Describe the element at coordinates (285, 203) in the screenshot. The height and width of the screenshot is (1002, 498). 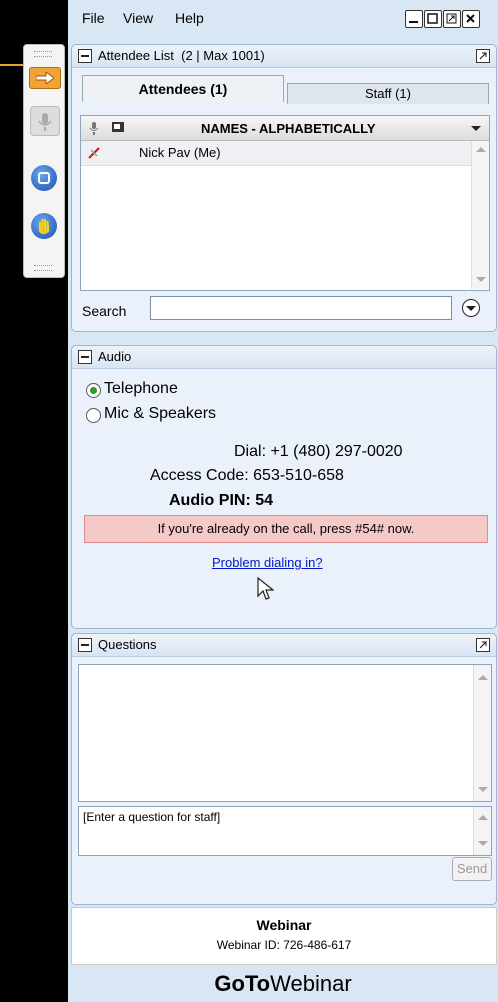
I see `attendee-list: NAMES - ALPHABETICALLY Nick Pav (Me)` at that location.